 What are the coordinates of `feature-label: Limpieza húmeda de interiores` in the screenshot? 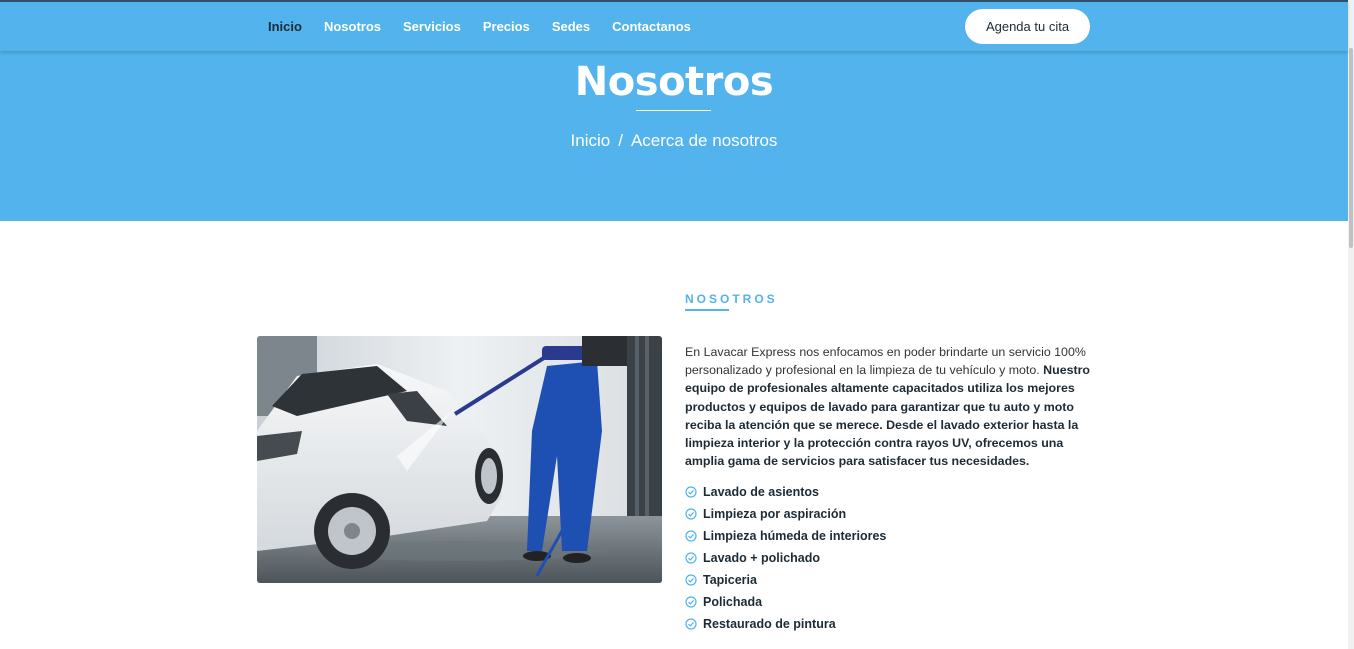 It's located at (795, 536).